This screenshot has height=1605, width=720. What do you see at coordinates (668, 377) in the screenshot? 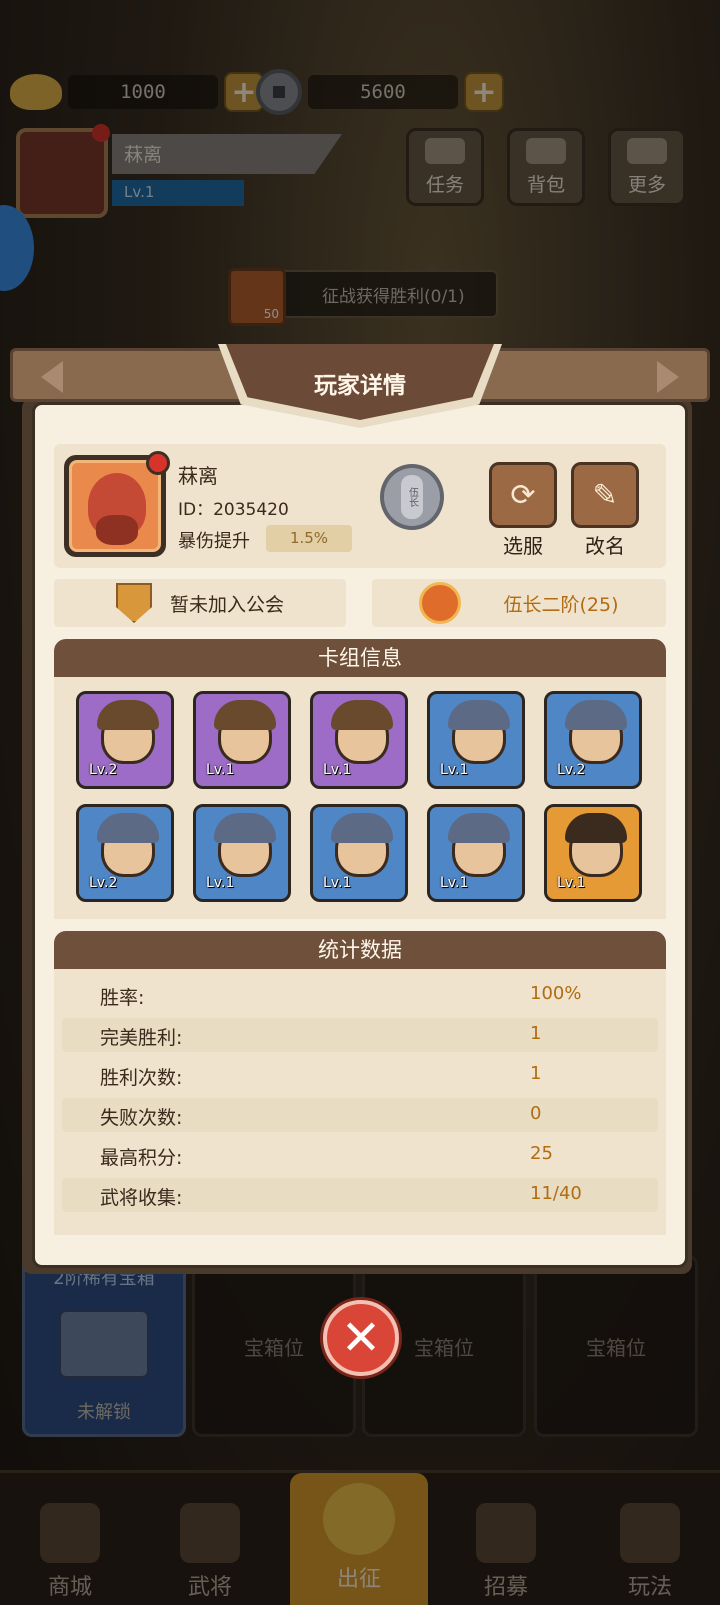
I see `arrow-right-icon` at bounding box center [668, 377].